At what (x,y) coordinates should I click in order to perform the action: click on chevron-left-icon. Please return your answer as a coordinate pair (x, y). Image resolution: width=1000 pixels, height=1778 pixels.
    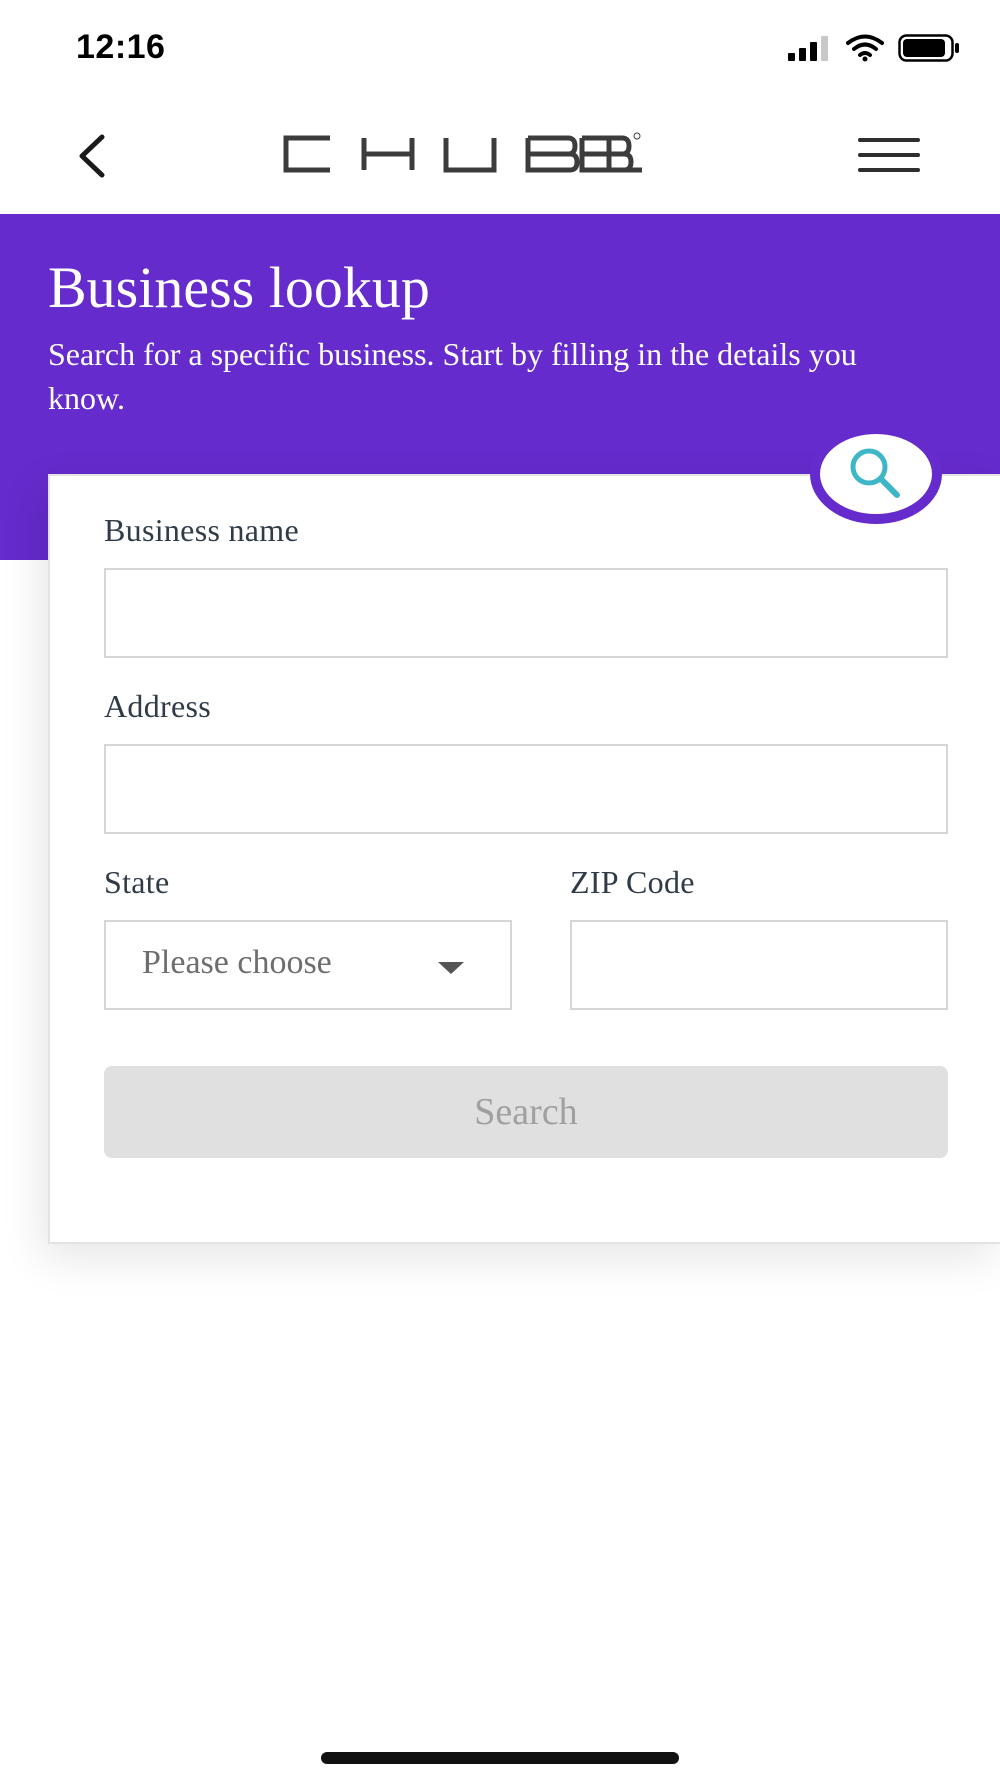
    Looking at the image, I should click on (92, 156).